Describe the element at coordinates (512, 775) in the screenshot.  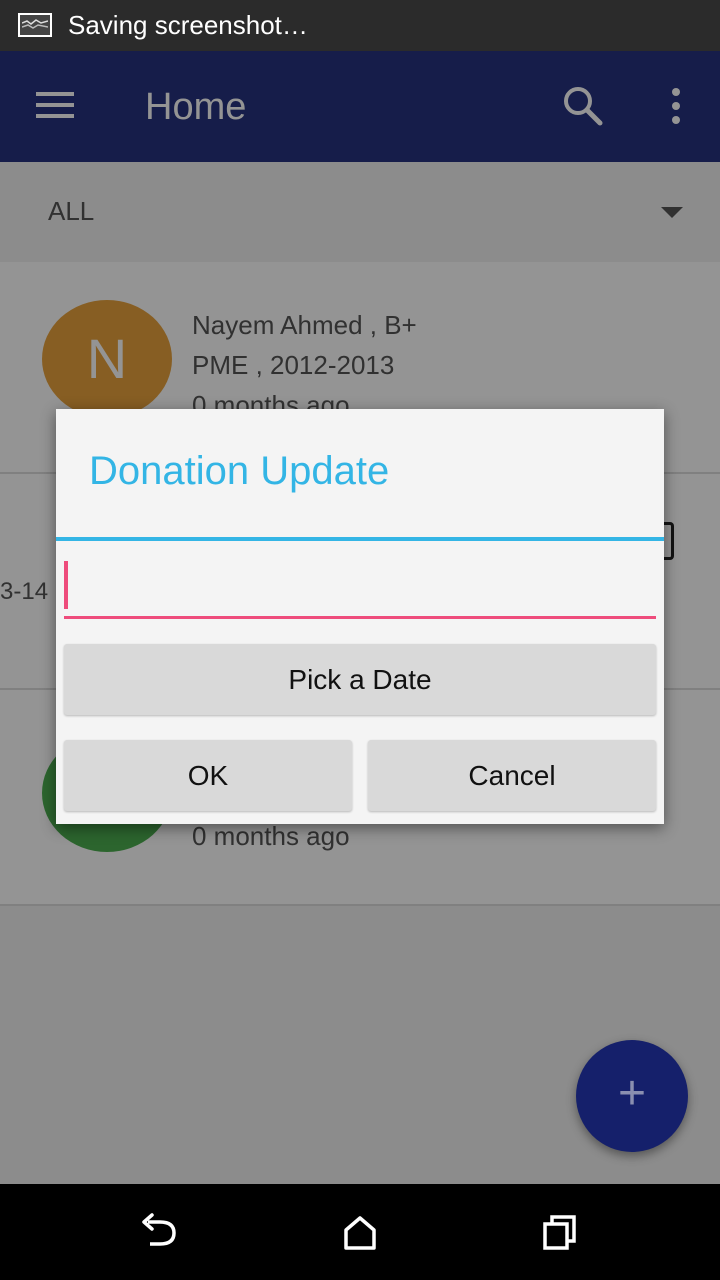
I see `cancel-button: Cancel` at that location.